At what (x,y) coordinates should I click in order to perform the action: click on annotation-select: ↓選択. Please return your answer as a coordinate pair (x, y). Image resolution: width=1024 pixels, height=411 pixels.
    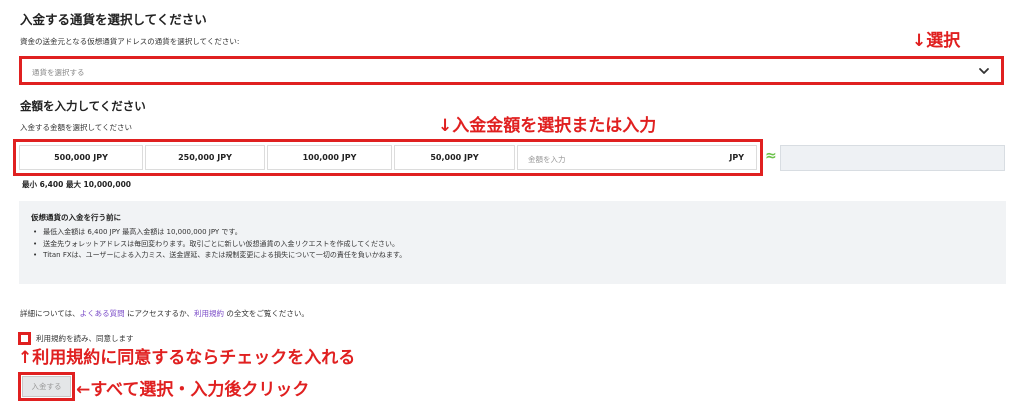
    Looking at the image, I should click on (936, 41).